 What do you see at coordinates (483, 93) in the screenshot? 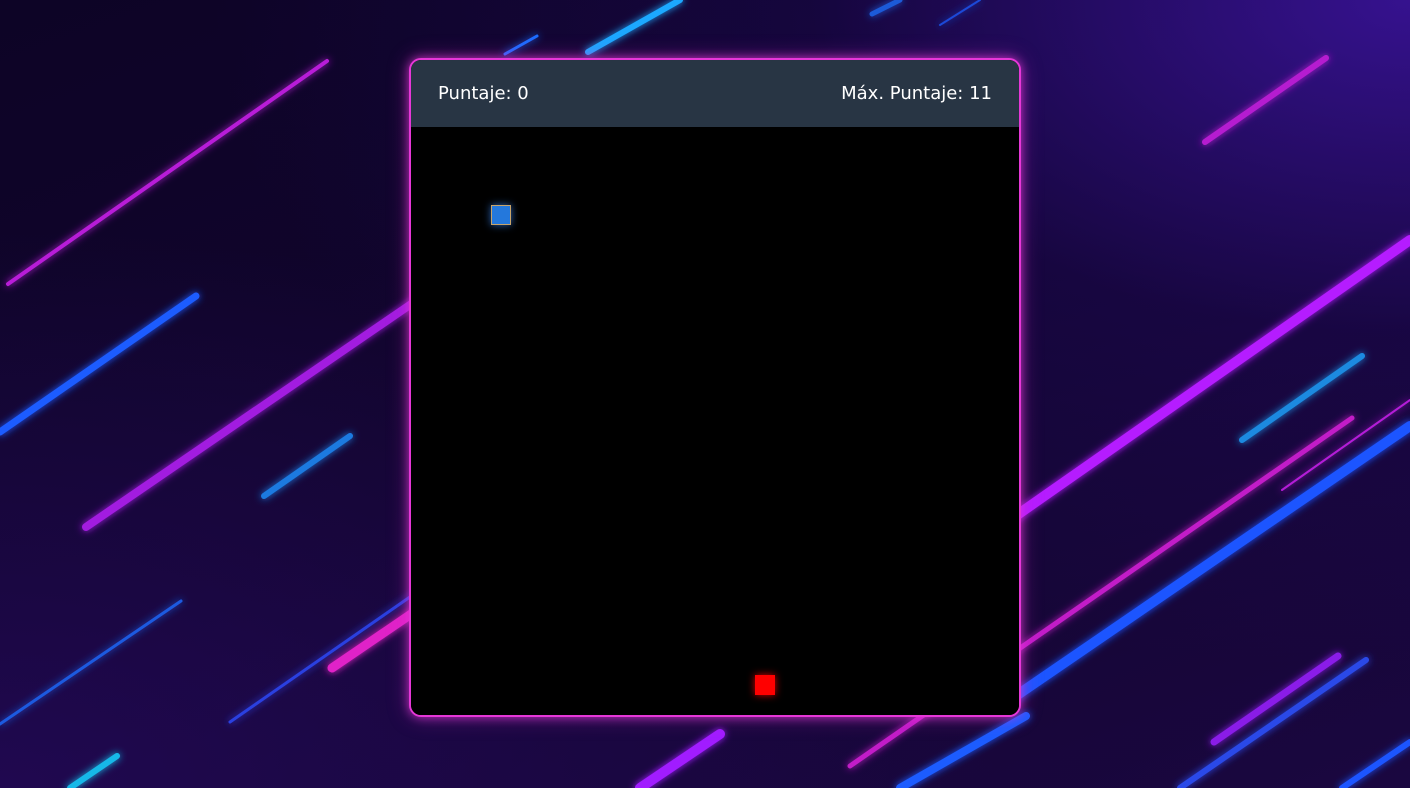
I see `score-label: Puntaje: 0` at bounding box center [483, 93].